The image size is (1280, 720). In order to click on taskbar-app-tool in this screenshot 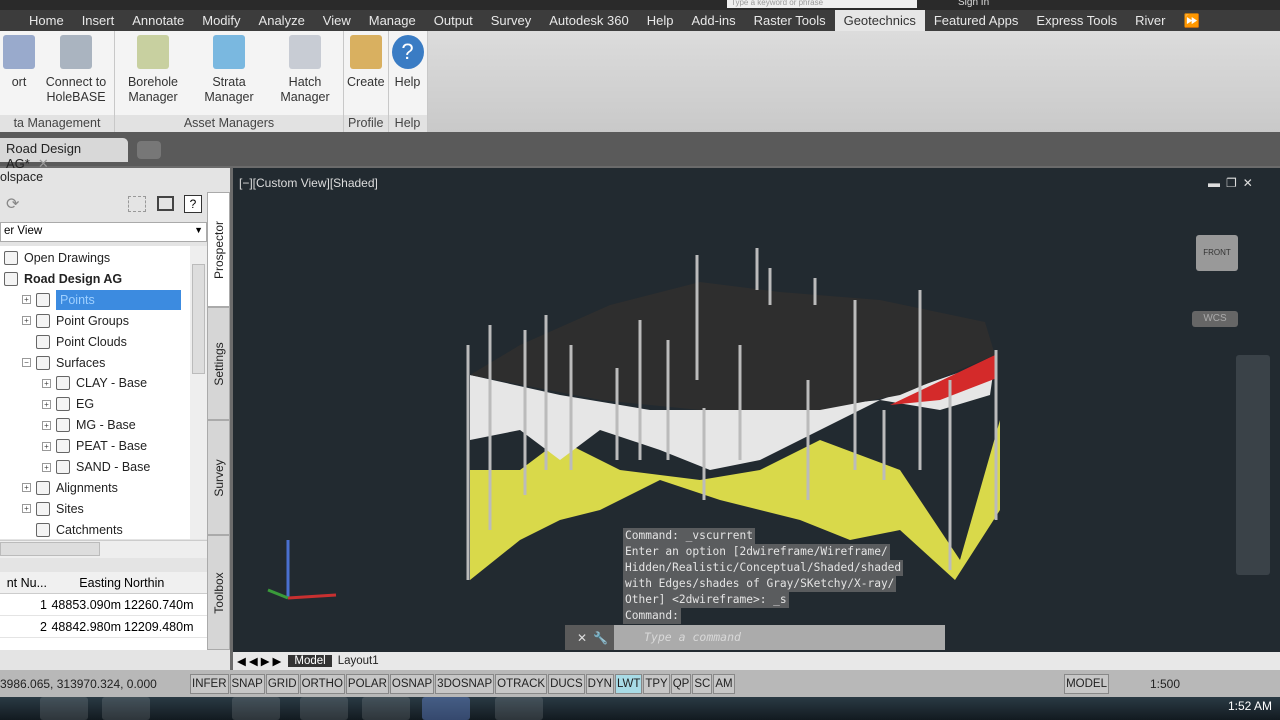, I will do `click(519, 708)`.